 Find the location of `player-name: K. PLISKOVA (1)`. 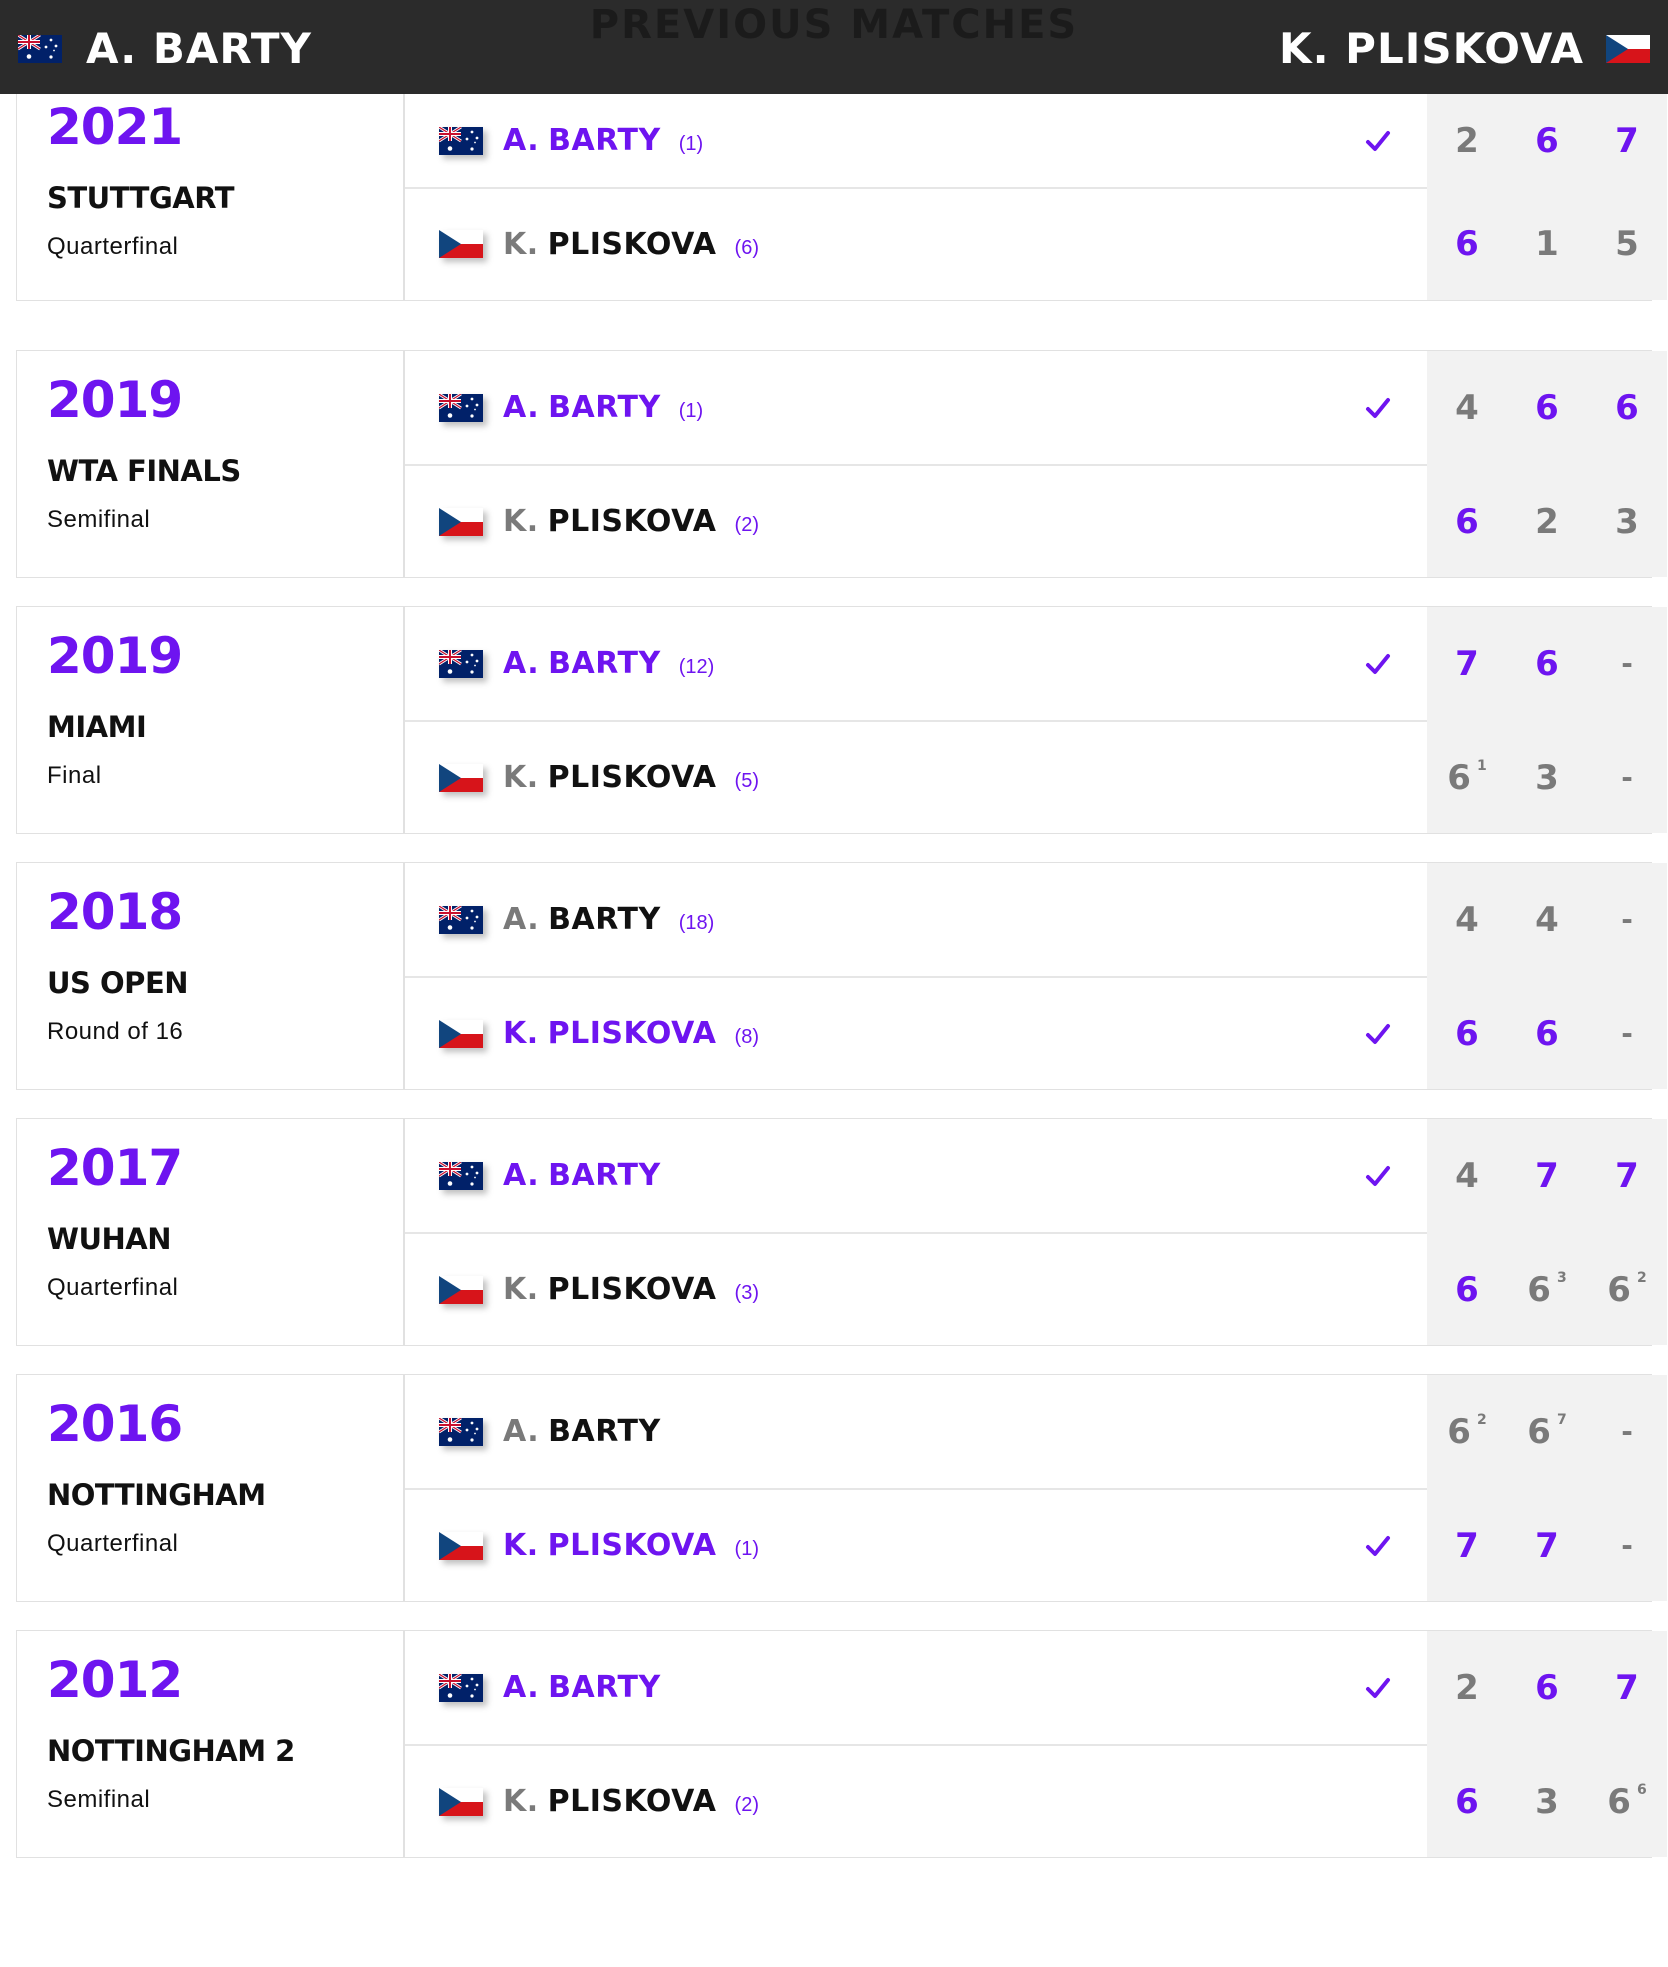

player-name: K. PLISKOVA (1) is located at coordinates (631, 1545).